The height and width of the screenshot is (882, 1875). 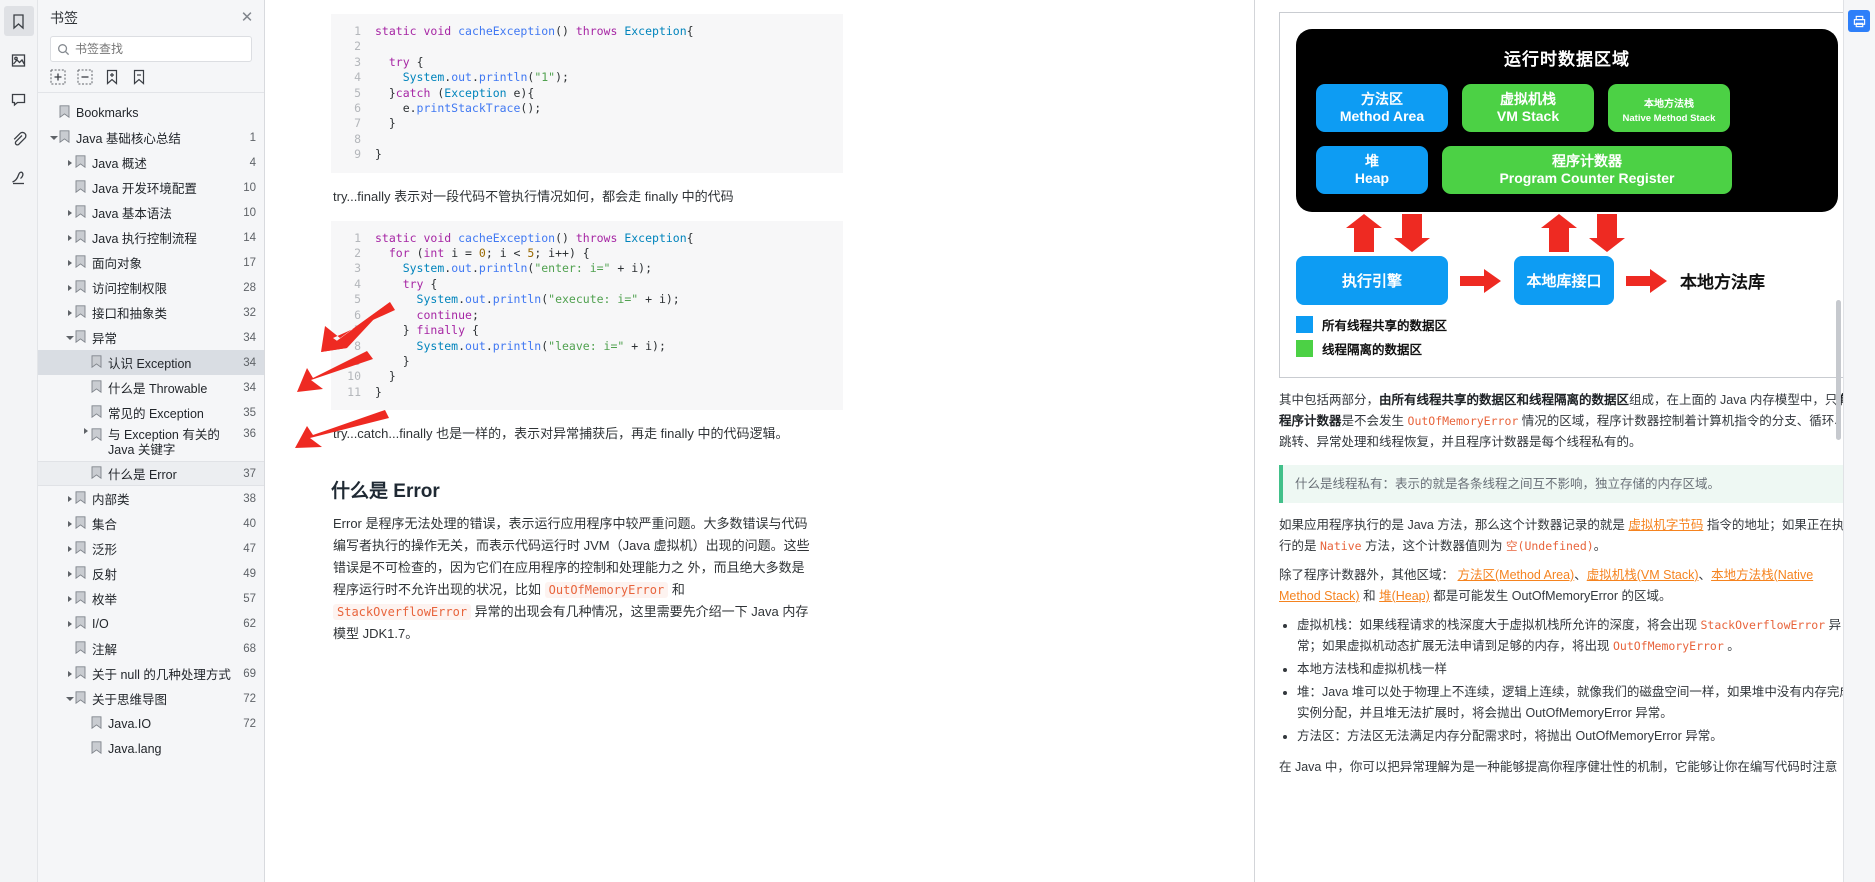 I want to click on rp3-link1: 方法区(Method Area), so click(x=1516, y=575).